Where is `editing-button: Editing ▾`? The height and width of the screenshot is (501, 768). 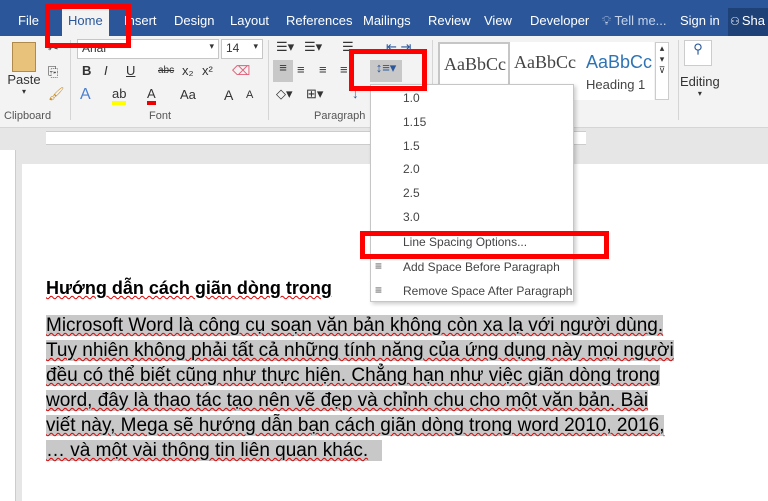
editing-button: Editing ▾ is located at coordinates (700, 86).